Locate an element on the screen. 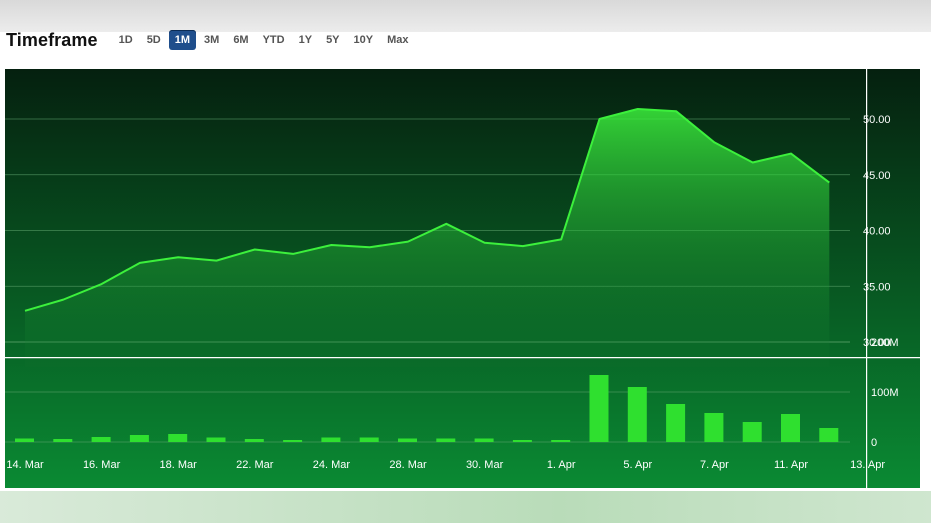 This screenshot has width=931, height=523. date-tick-label: 28. Mar is located at coordinates (408, 465).